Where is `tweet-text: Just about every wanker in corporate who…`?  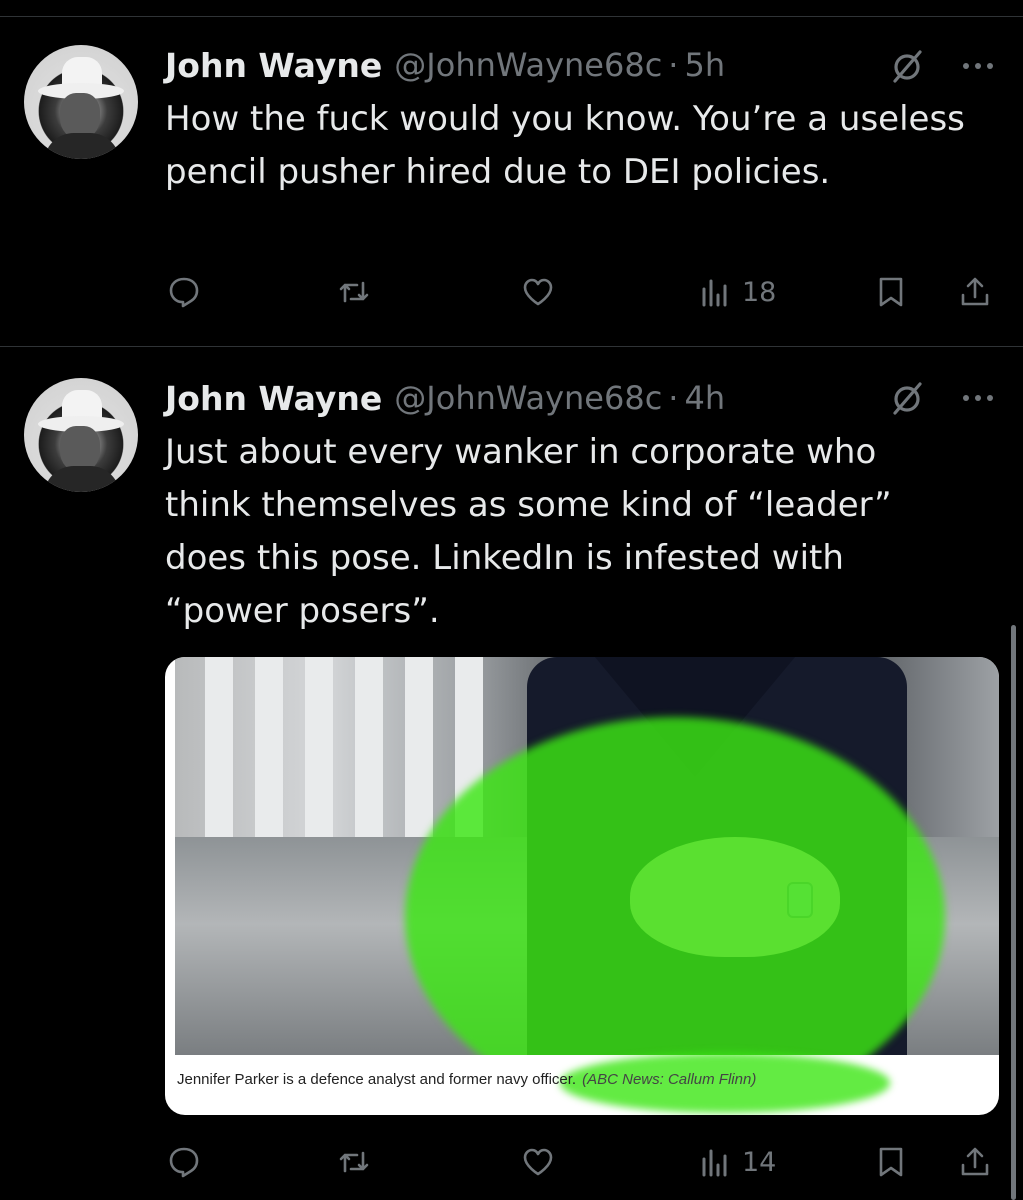
tweet-text: Just about every wanker in corporate who… is located at coordinates (528, 531).